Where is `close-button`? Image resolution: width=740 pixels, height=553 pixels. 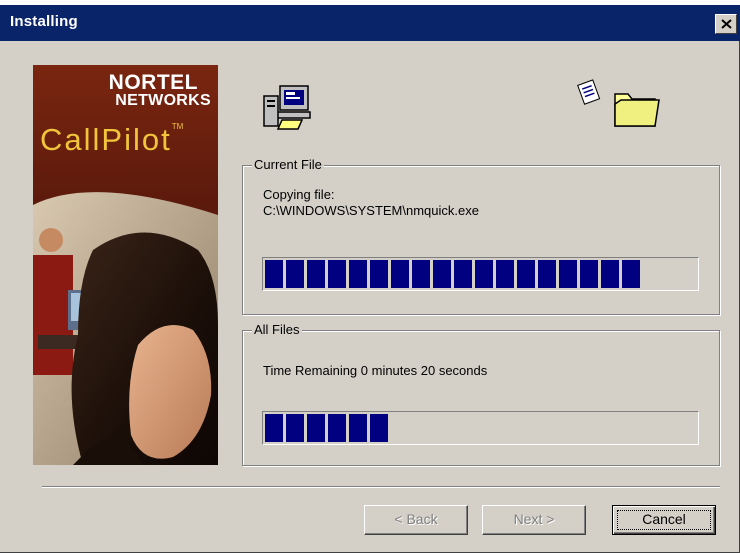 close-button is located at coordinates (726, 24).